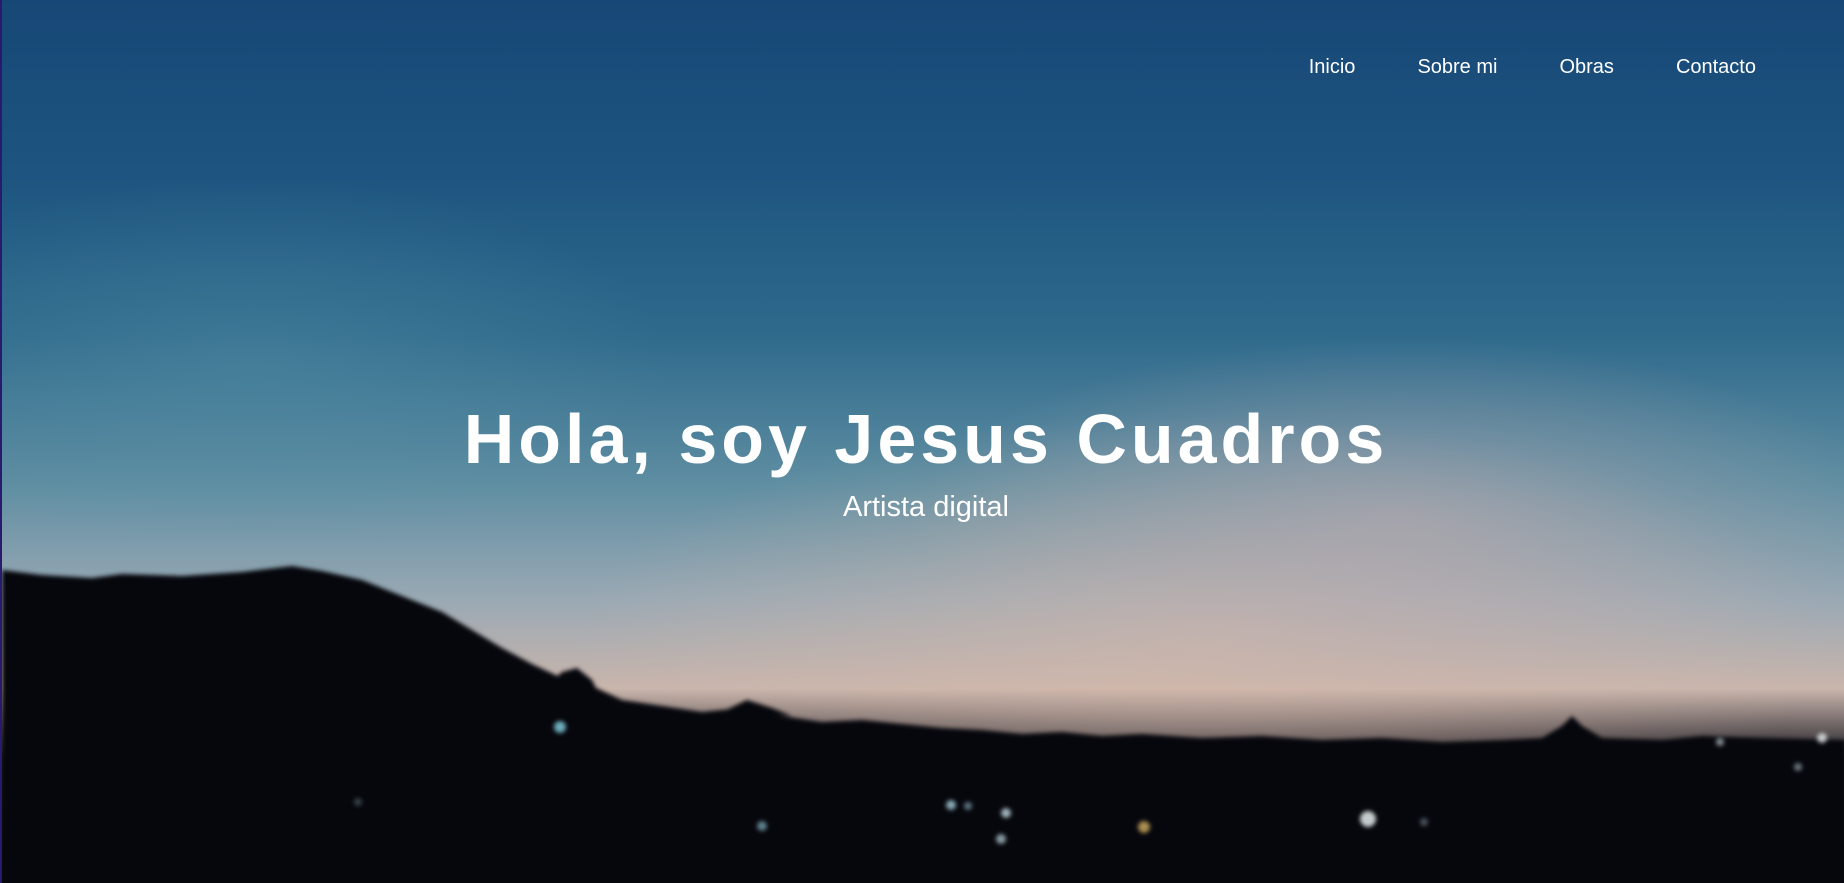  I want to click on main-nav: Inicio Sobre mi Obras Contacto, so click(1532, 67).